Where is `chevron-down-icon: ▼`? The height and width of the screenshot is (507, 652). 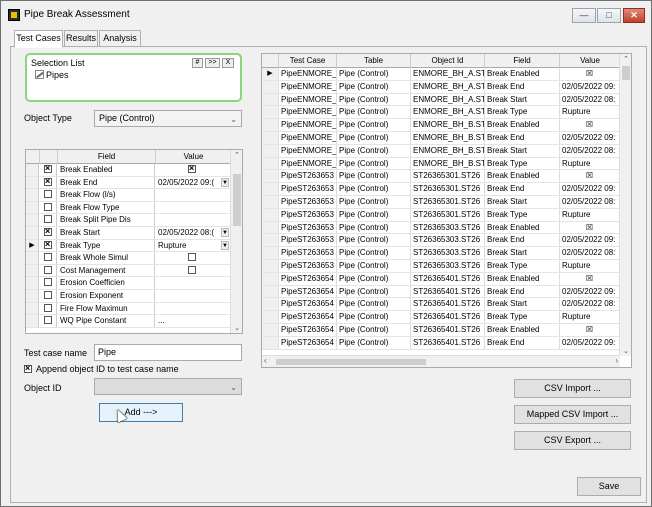 chevron-down-icon: ▼ is located at coordinates (225, 232).